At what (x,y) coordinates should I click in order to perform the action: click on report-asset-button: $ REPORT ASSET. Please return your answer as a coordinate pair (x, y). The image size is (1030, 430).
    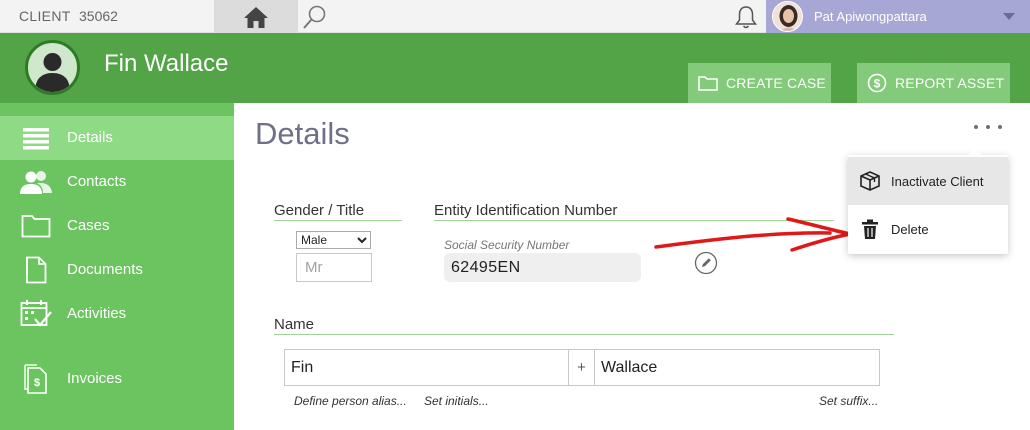
    Looking at the image, I should click on (933, 83).